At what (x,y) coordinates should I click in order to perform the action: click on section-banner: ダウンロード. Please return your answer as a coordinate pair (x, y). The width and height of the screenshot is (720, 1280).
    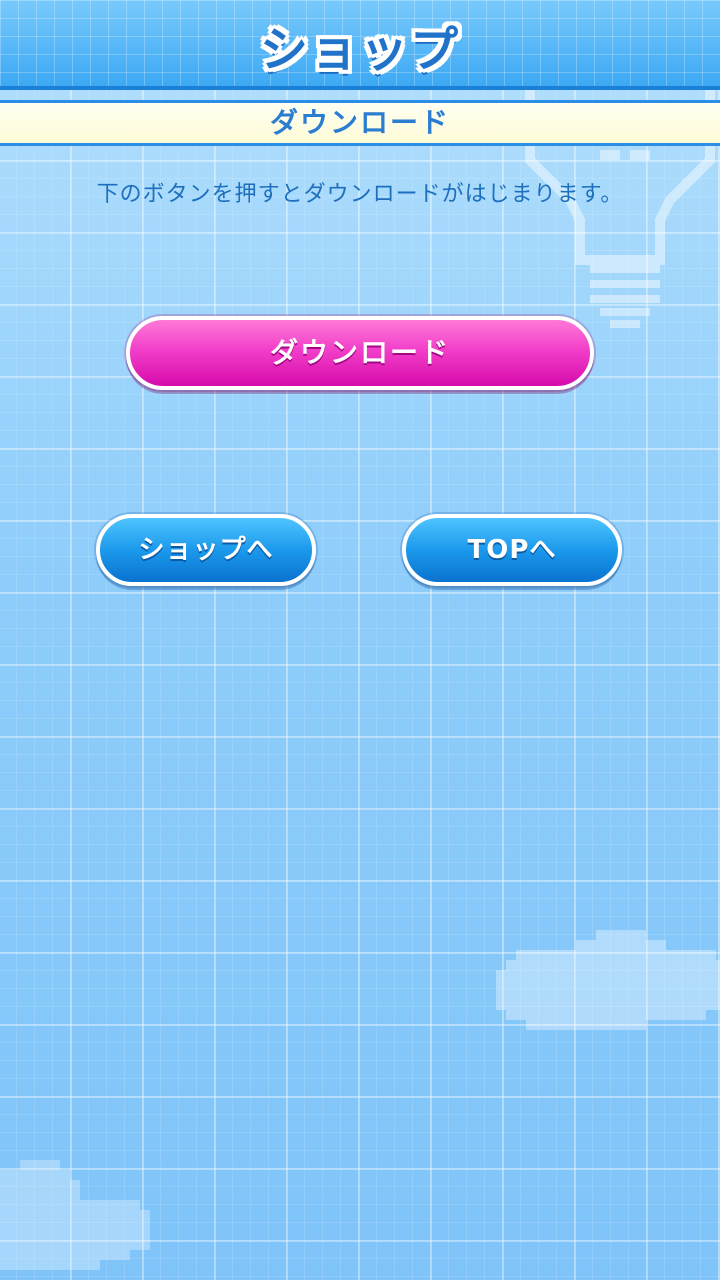
    Looking at the image, I should click on (360, 123).